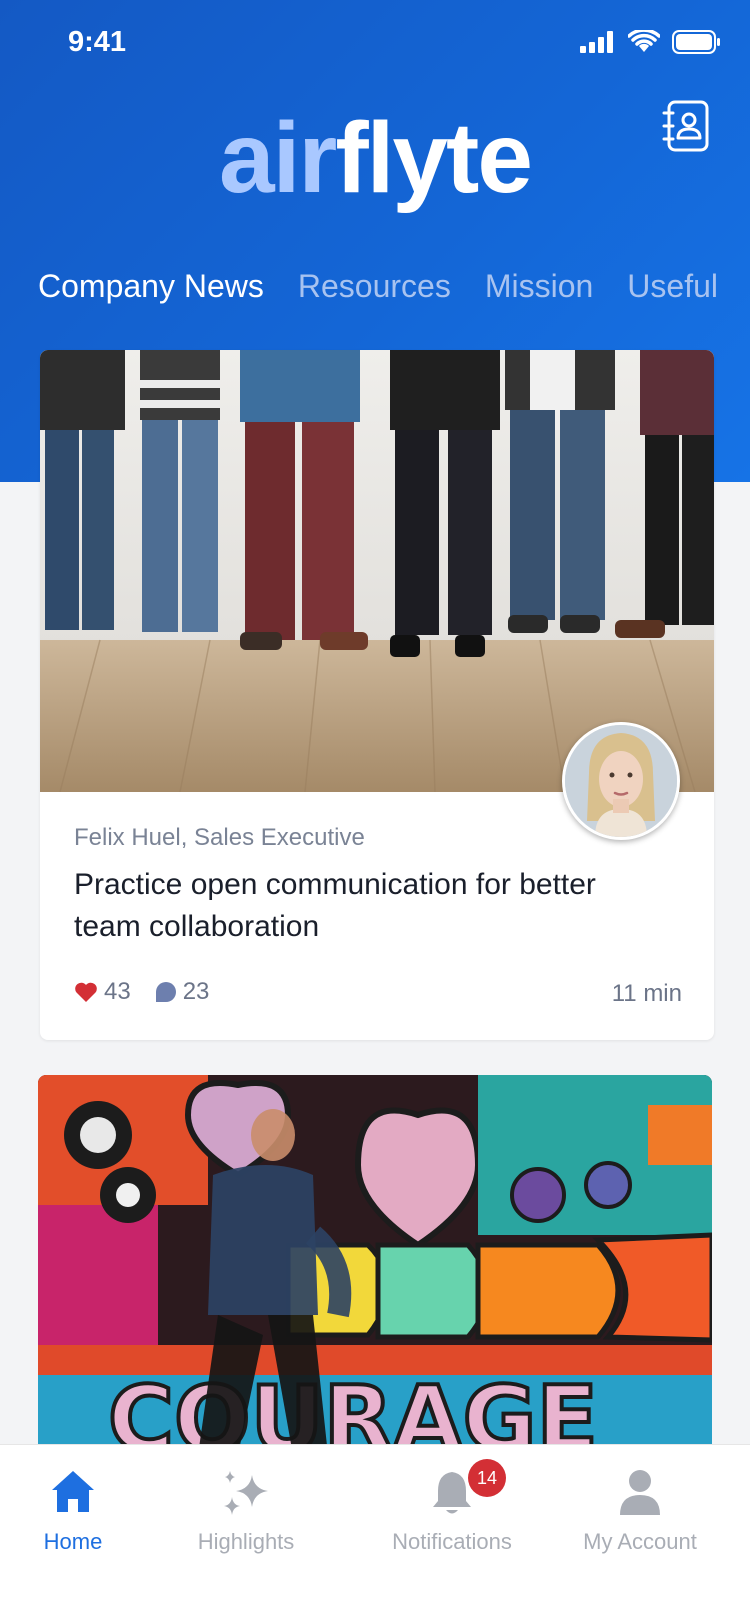 This screenshot has width=750, height=1615. I want to click on status-bar: 9:41, so click(375, 45).